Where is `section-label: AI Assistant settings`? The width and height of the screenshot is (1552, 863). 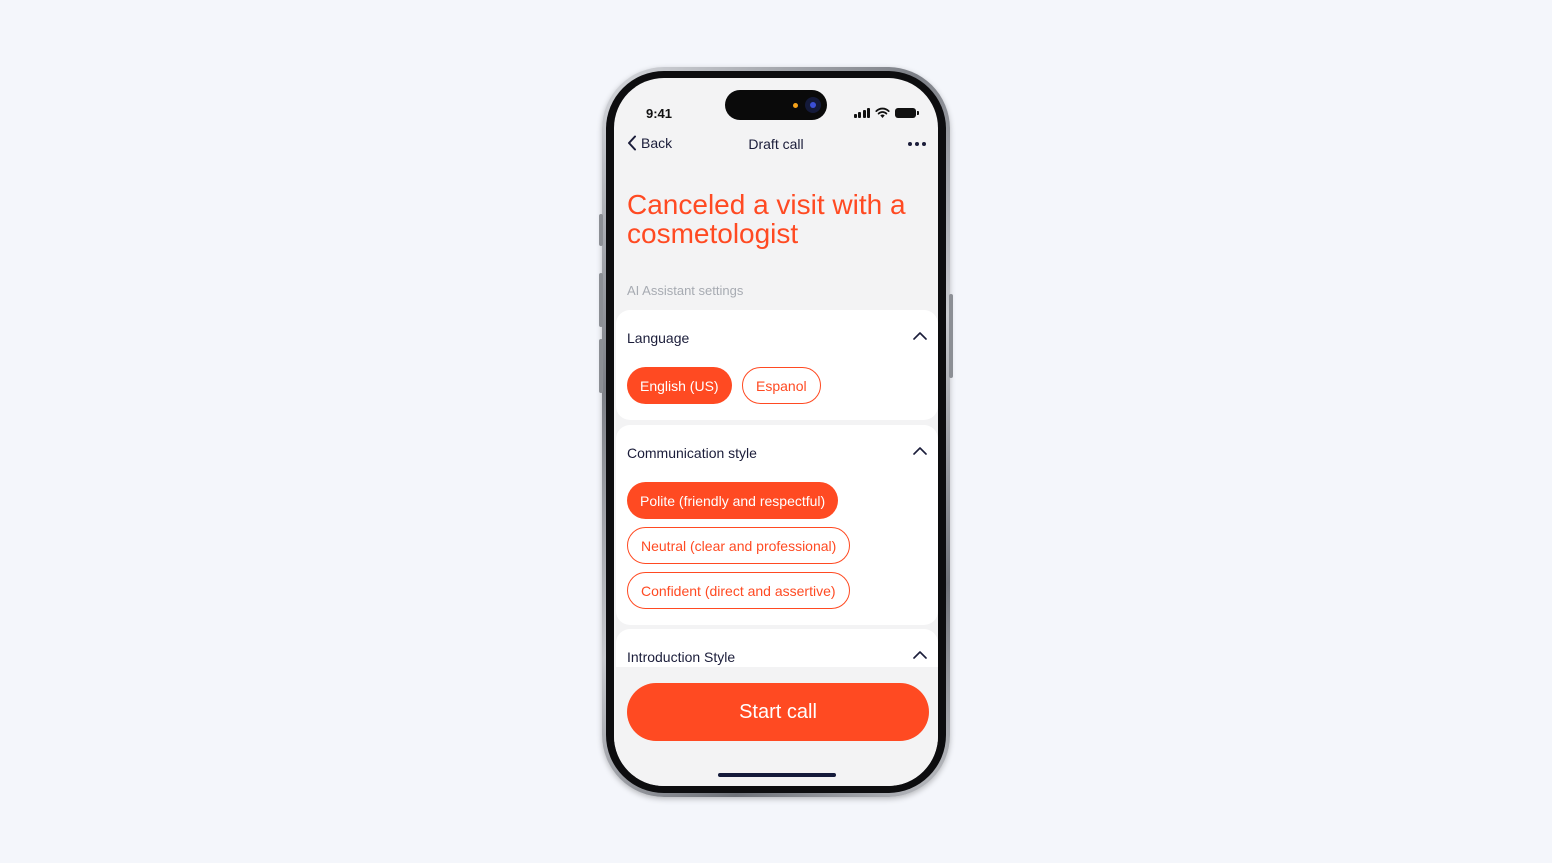 section-label: AI Assistant settings is located at coordinates (685, 290).